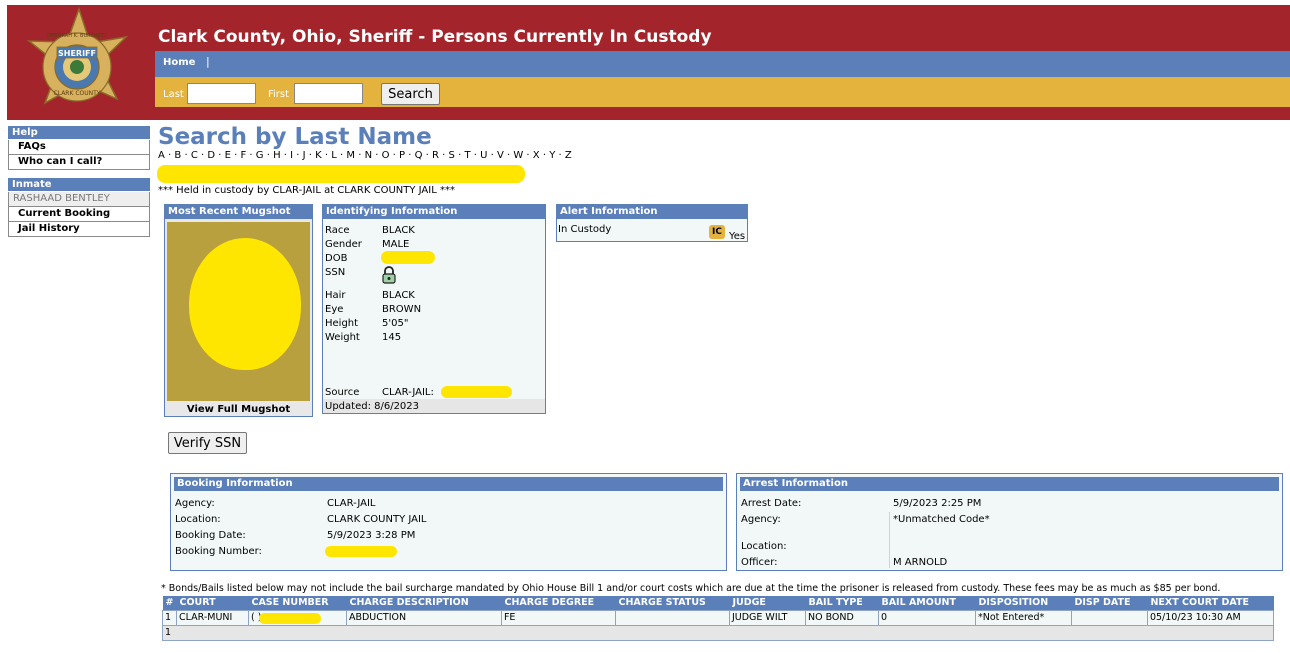 The image size is (1290, 653). I want to click on column-header: COURT, so click(212, 603).